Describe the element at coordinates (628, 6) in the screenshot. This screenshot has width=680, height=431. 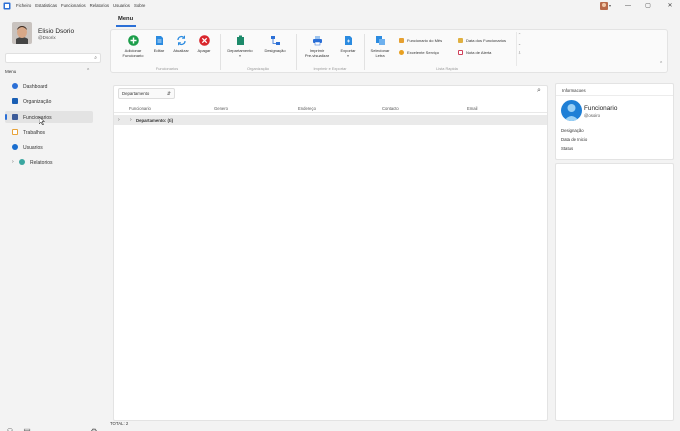
I see `minimize-button: —` at that location.